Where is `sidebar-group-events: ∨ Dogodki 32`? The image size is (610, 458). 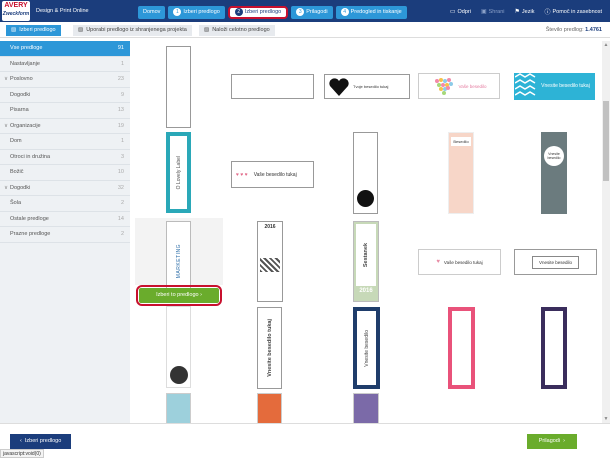
sidebar-group-events: ∨ Dogodki 32 is located at coordinates (65, 188).